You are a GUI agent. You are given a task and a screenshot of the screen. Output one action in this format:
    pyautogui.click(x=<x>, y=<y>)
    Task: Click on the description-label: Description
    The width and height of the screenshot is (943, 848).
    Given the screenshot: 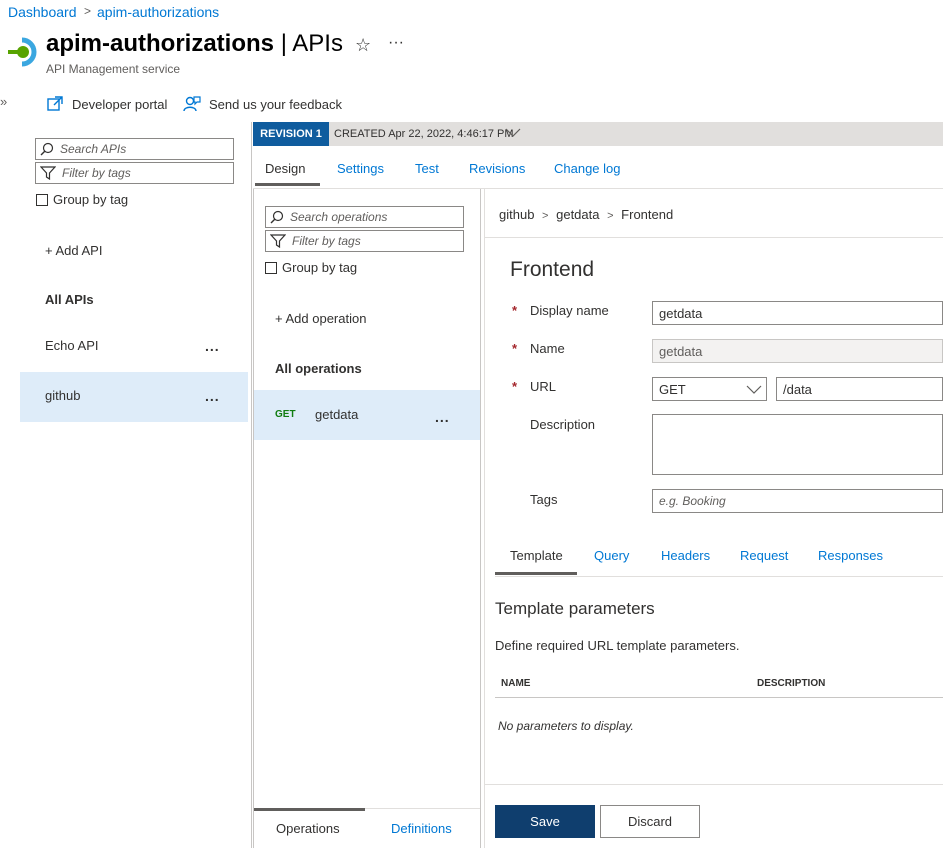 What is the action you would take?
    pyautogui.click(x=563, y=424)
    